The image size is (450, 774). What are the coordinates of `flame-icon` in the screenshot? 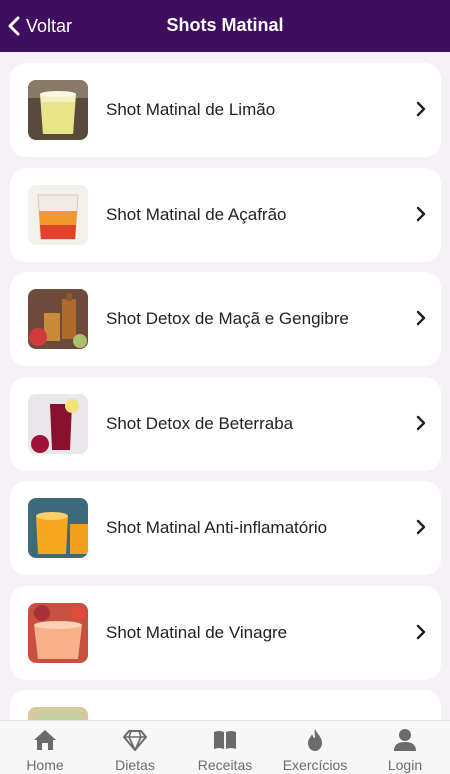 It's located at (315, 740).